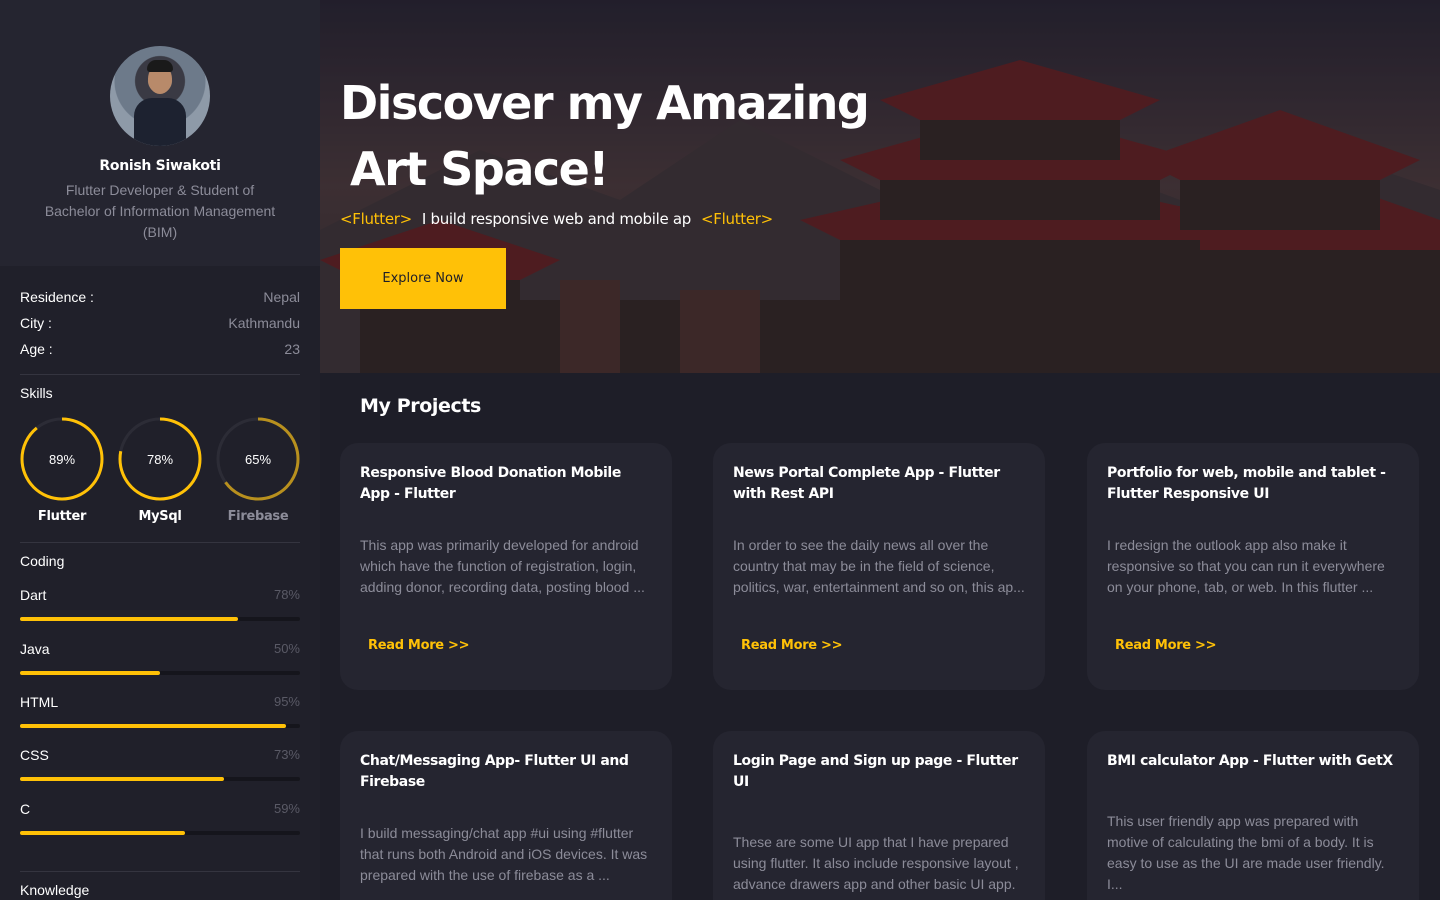 This screenshot has width=1440, height=900. I want to click on skill-ring: 89%, so click(62, 459).